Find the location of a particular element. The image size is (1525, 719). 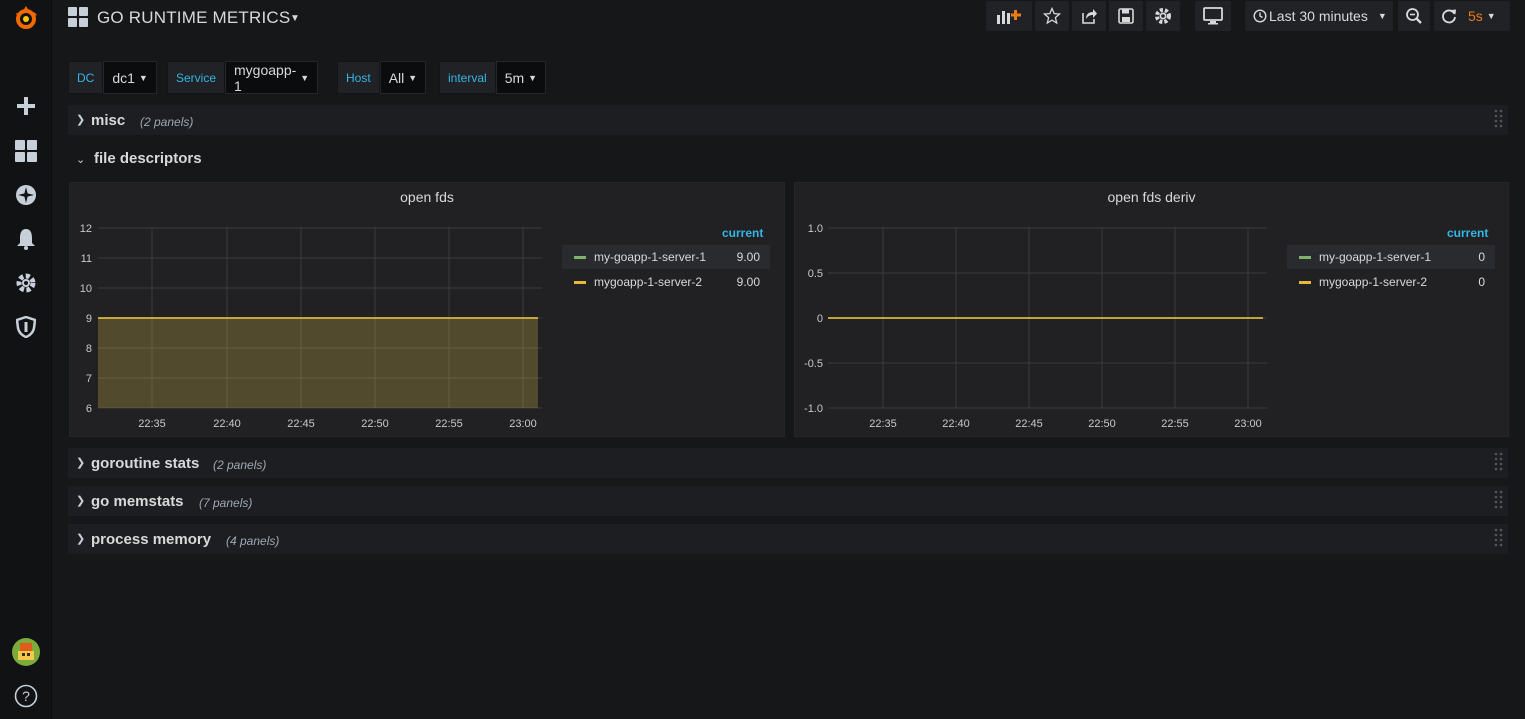

variable-dc: DC dc1 ▼ is located at coordinates (112, 77).